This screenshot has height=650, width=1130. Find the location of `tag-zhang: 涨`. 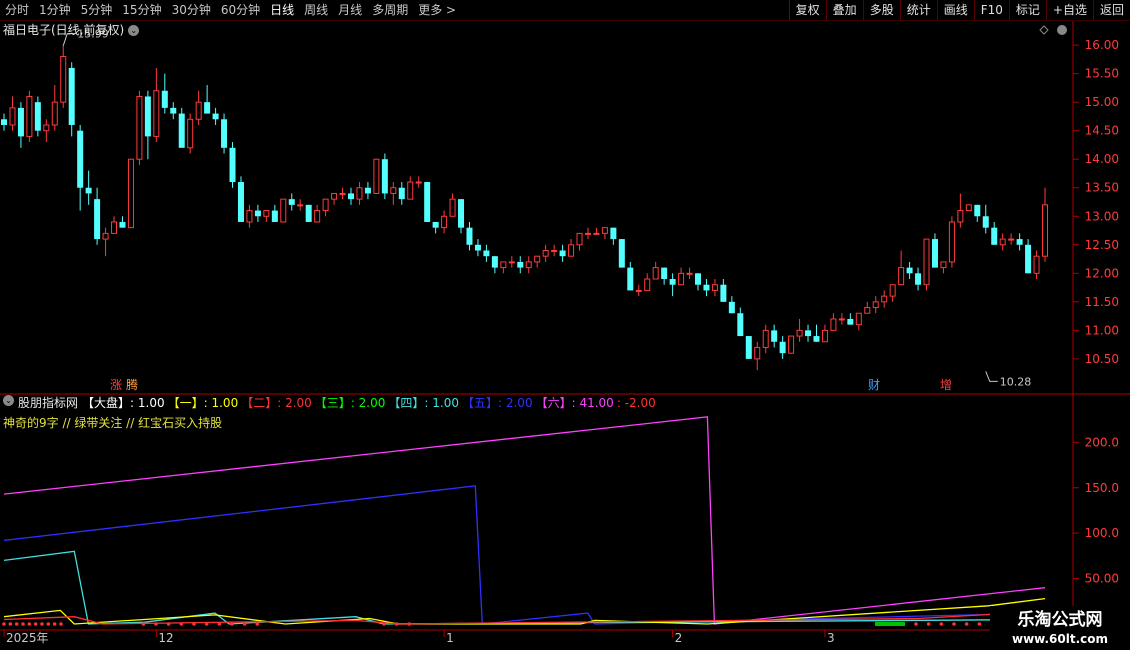

tag-zhang: 涨 is located at coordinates (116, 385).